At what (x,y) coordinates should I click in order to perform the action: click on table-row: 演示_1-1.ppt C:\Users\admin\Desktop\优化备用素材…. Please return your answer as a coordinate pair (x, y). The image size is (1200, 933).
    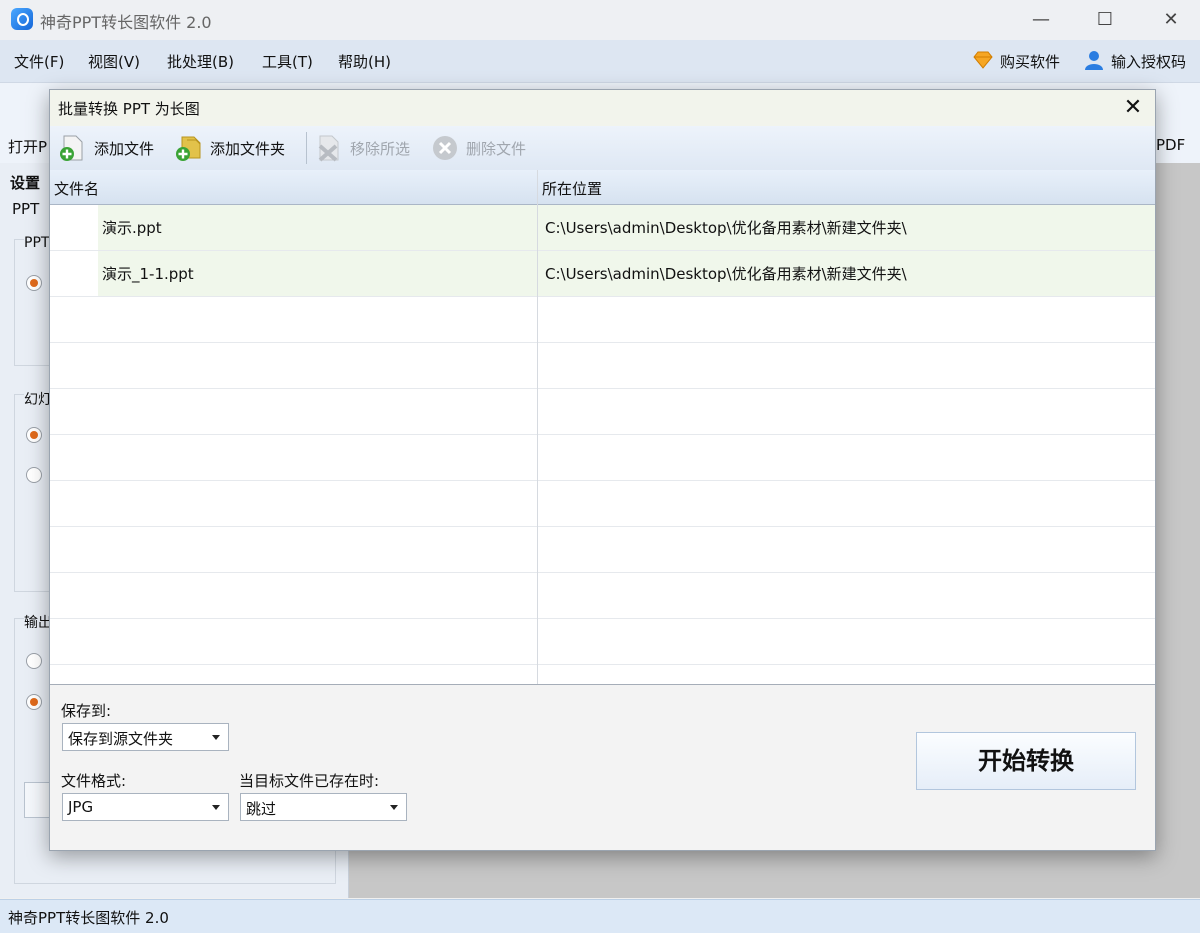
    Looking at the image, I should click on (602, 274).